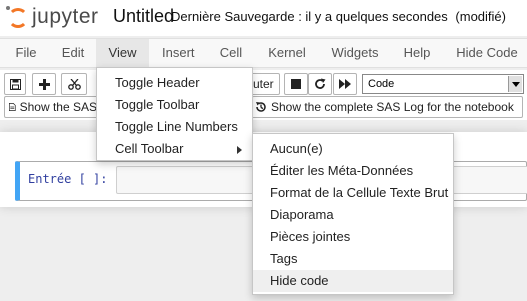 Image resolution: width=527 pixels, height=301 pixels. I want to click on save-icon, so click(15, 84).